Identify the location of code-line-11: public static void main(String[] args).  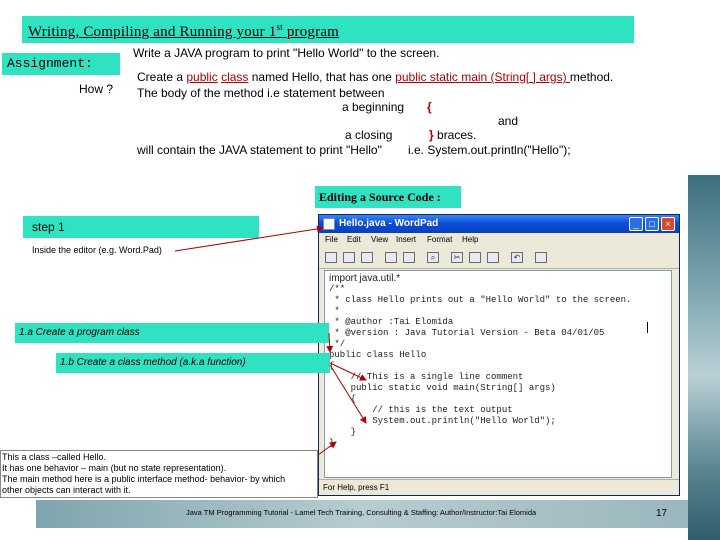
(442, 388).